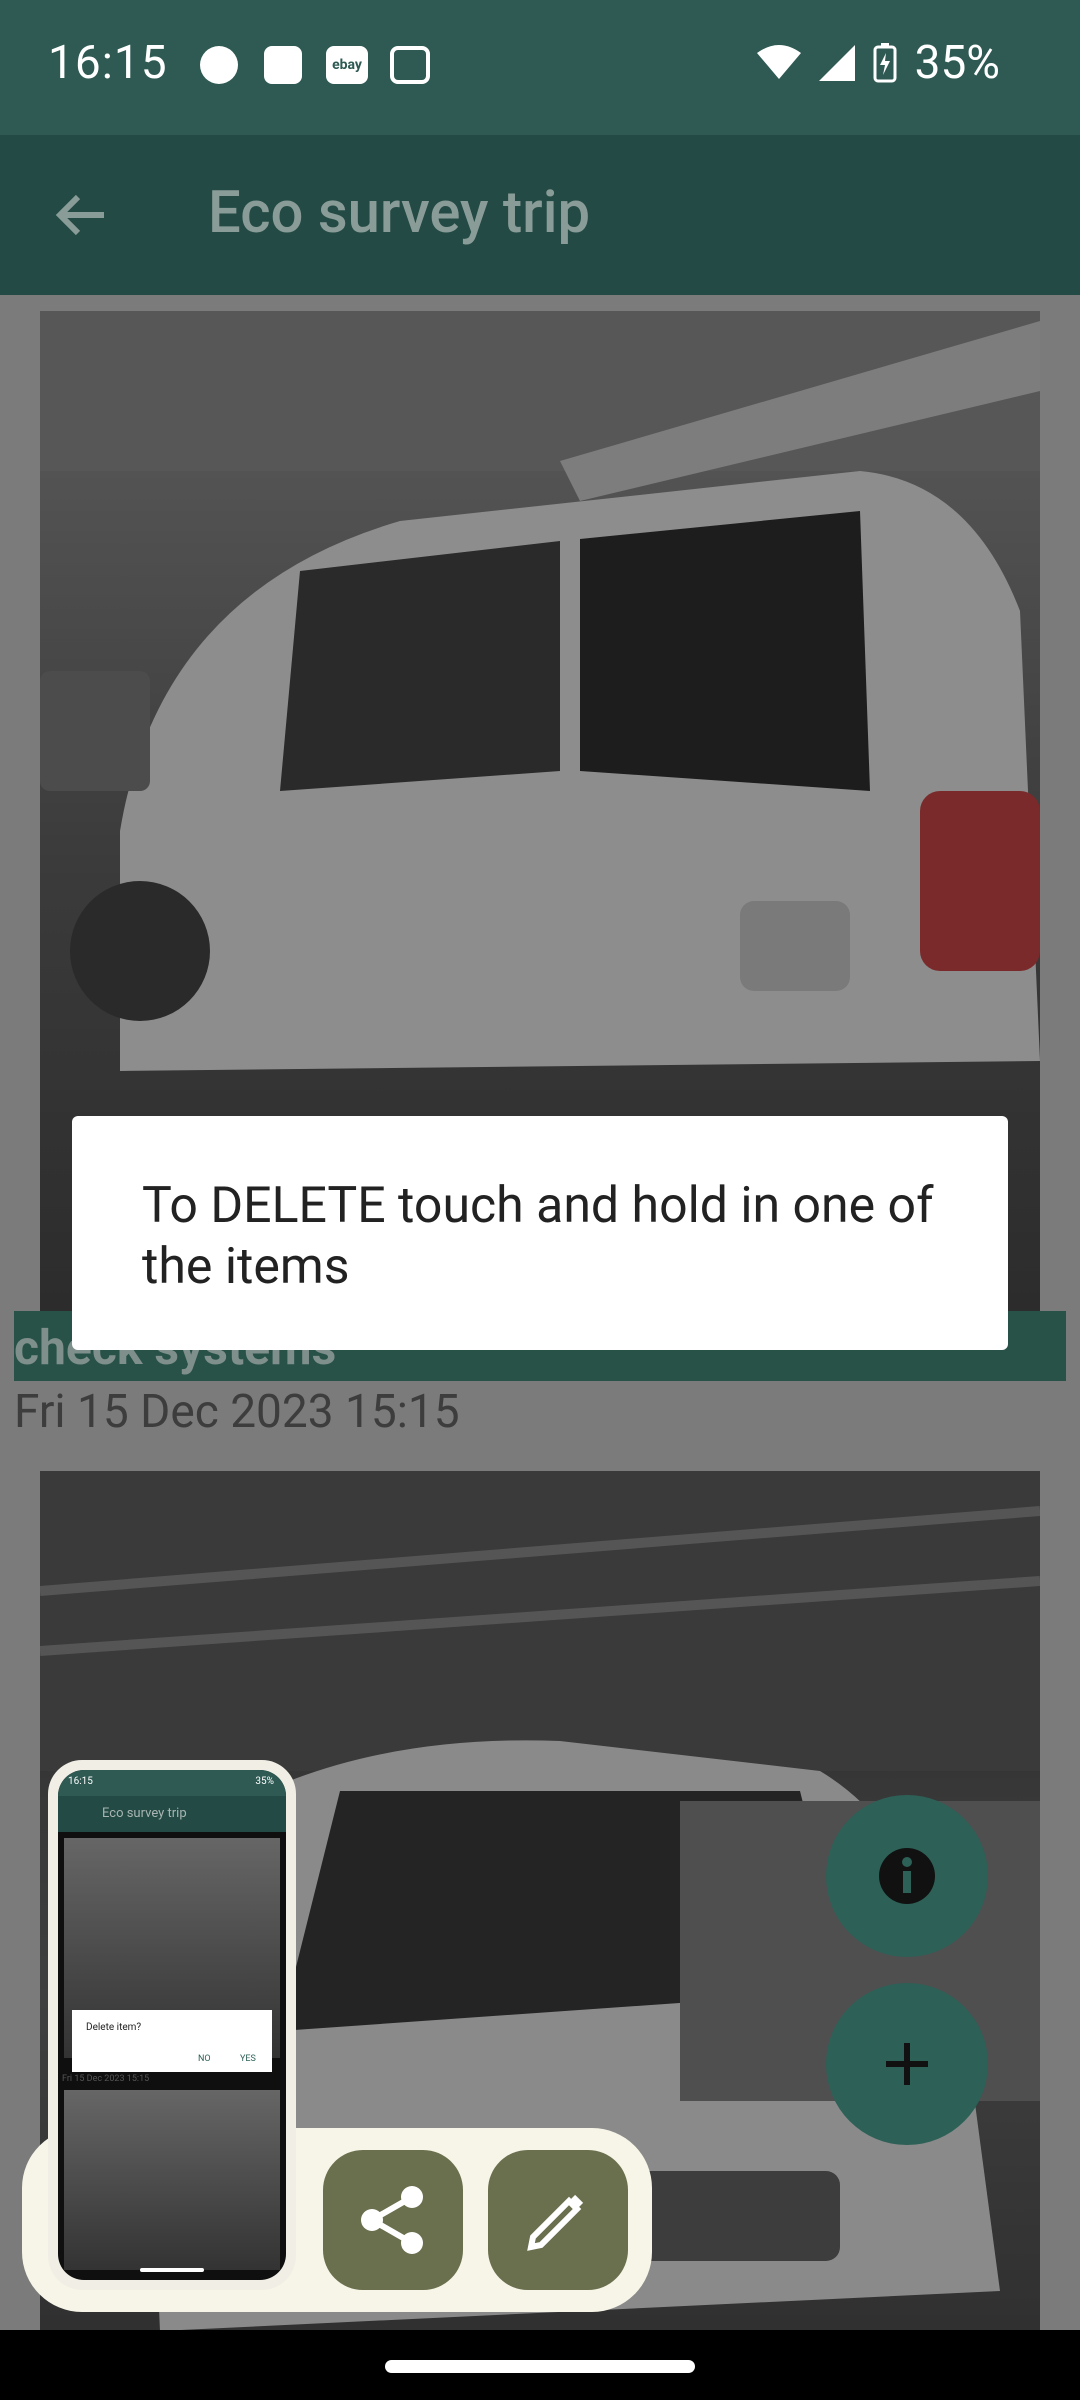 Image resolution: width=1080 pixels, height=2400 pixels. What do you see at coordinates (204, 2059) in the screenshot?
I see `thumbnail-no: NO` at bounding box center [204, 2059].